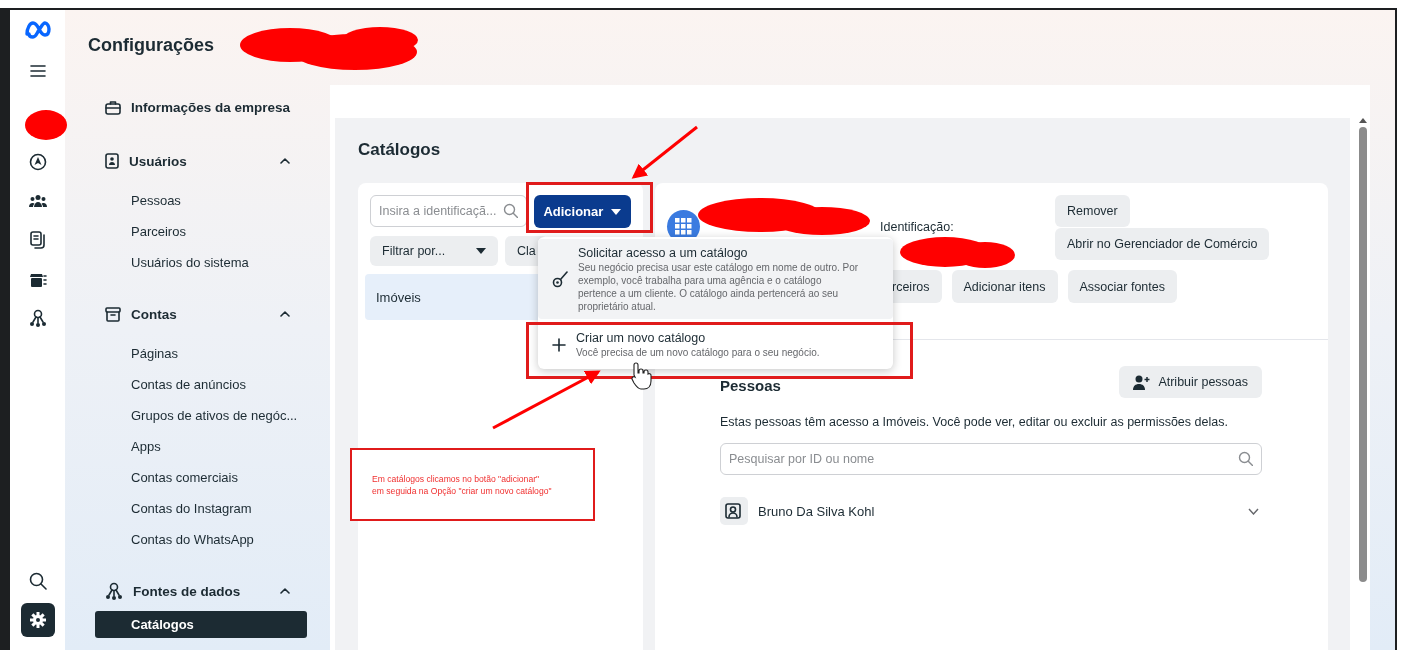  Describe the element at coordinates (683, 226) in the screenshot. I see `grid-icon` at that location.